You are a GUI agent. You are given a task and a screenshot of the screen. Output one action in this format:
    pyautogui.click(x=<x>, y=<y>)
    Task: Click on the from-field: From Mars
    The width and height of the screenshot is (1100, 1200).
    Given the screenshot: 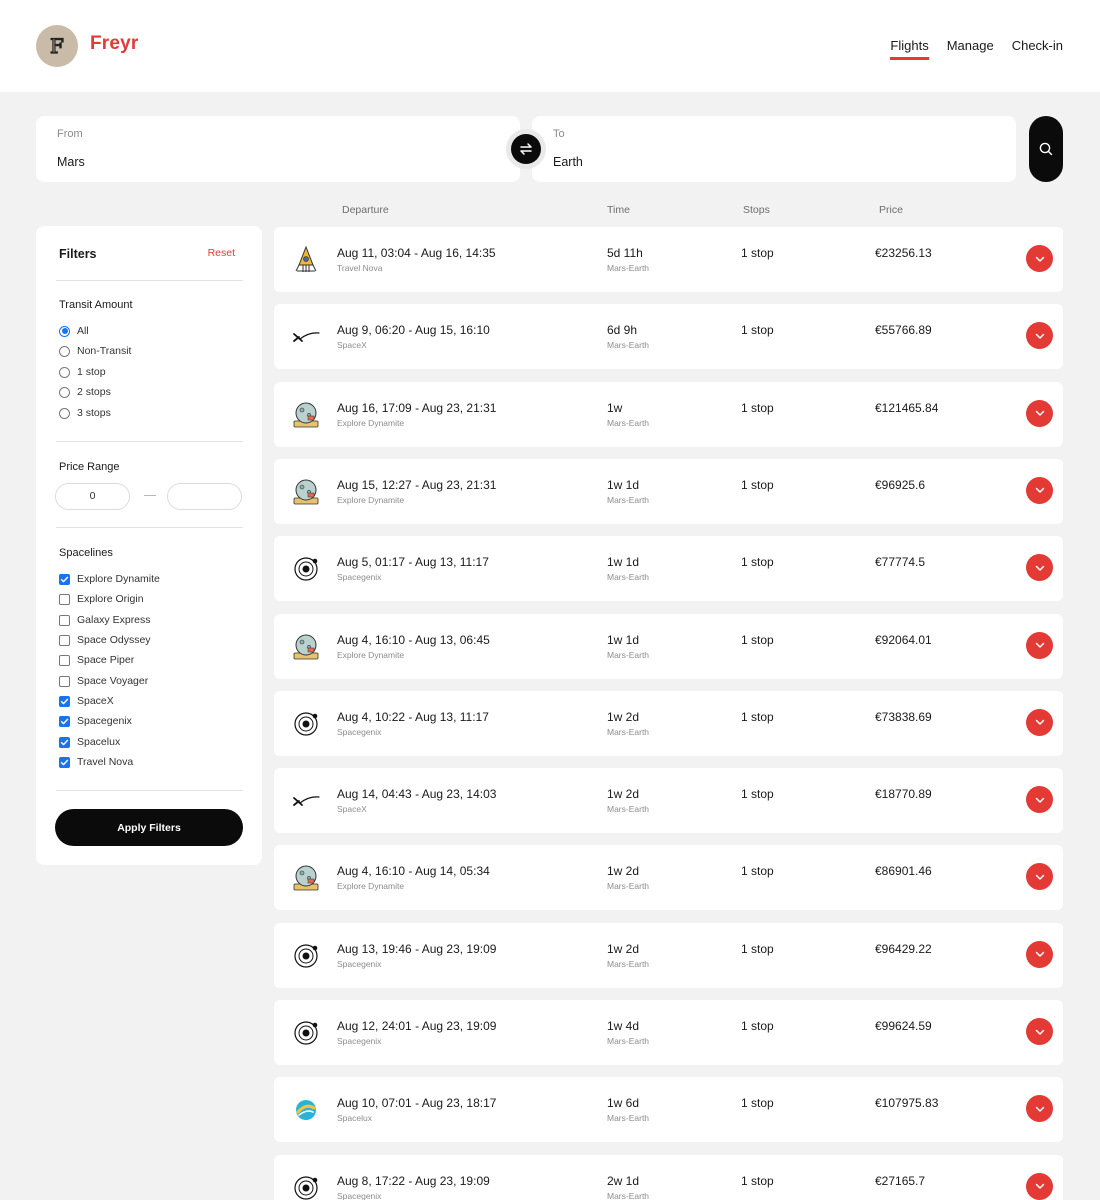 What is the action you would take?
    pyautogui.click(x=278, y=149)
    